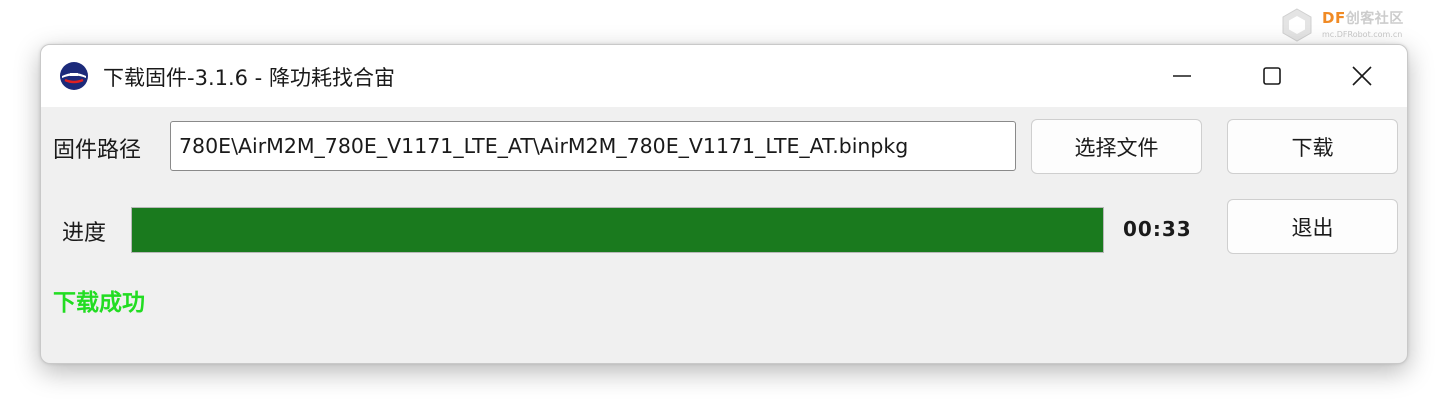  I want to click on watermark-url: mc.DFRobot.com.cn, so click(1362, 34).